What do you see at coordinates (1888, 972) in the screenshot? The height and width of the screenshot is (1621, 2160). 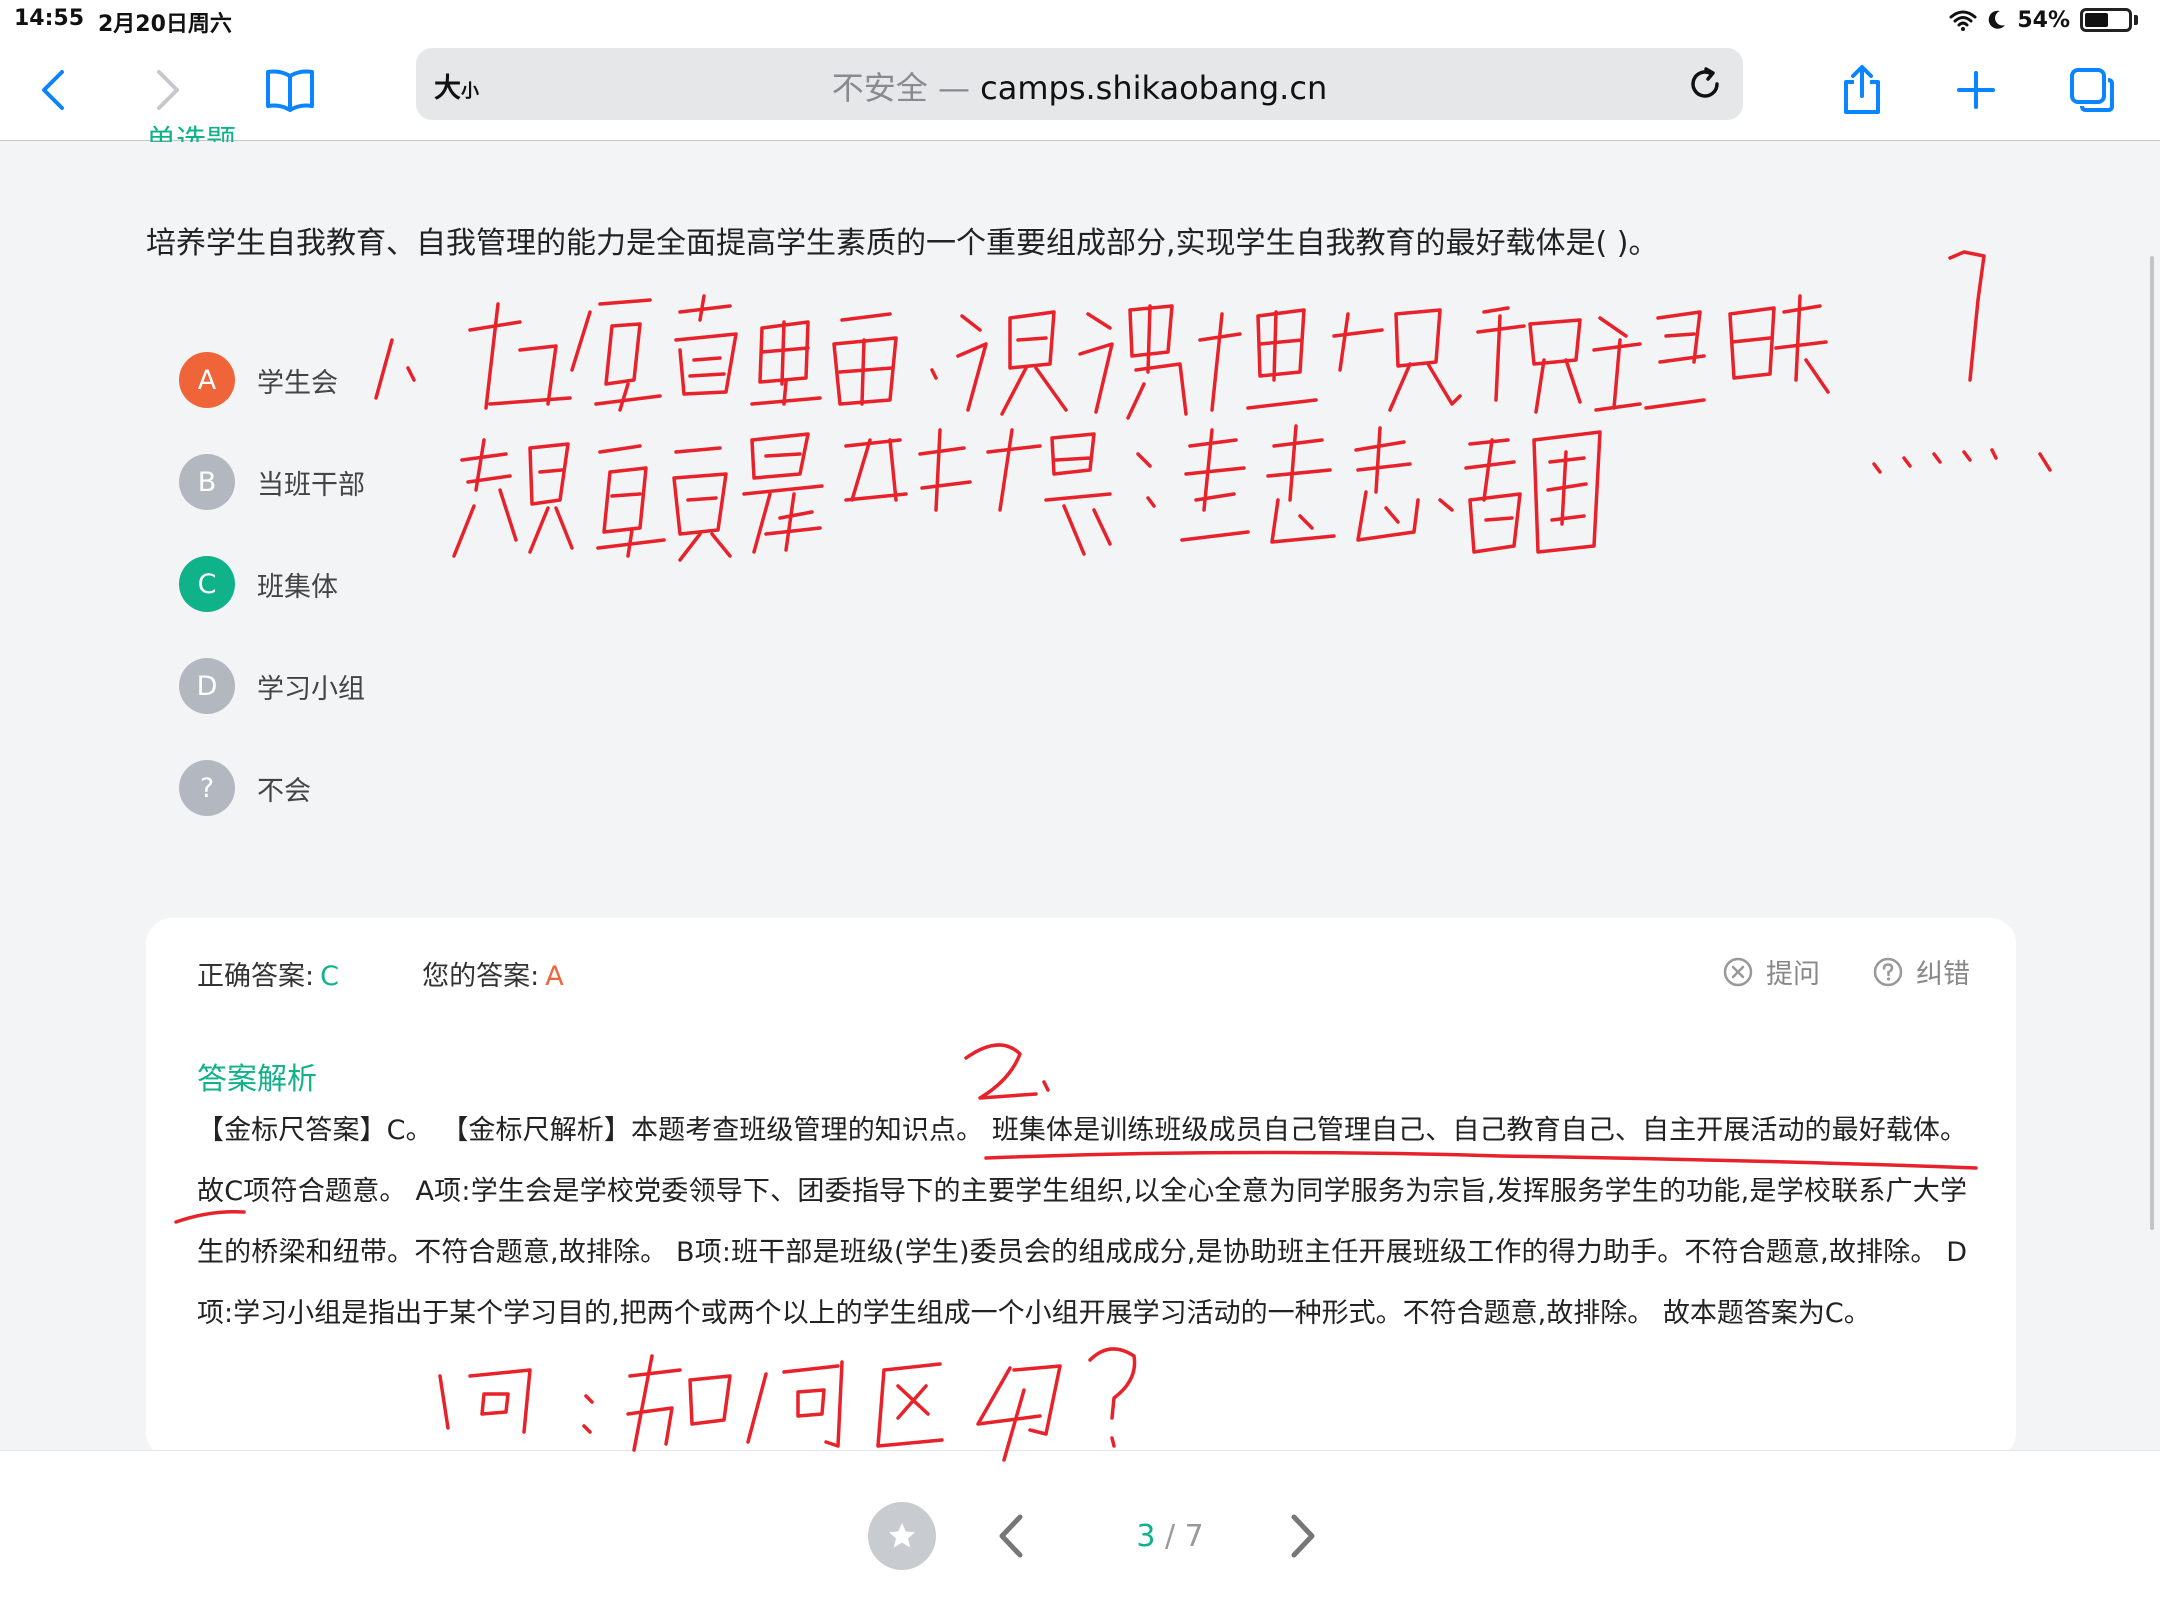 I see `question-circle-icon` at bounding box center [1888, 972].